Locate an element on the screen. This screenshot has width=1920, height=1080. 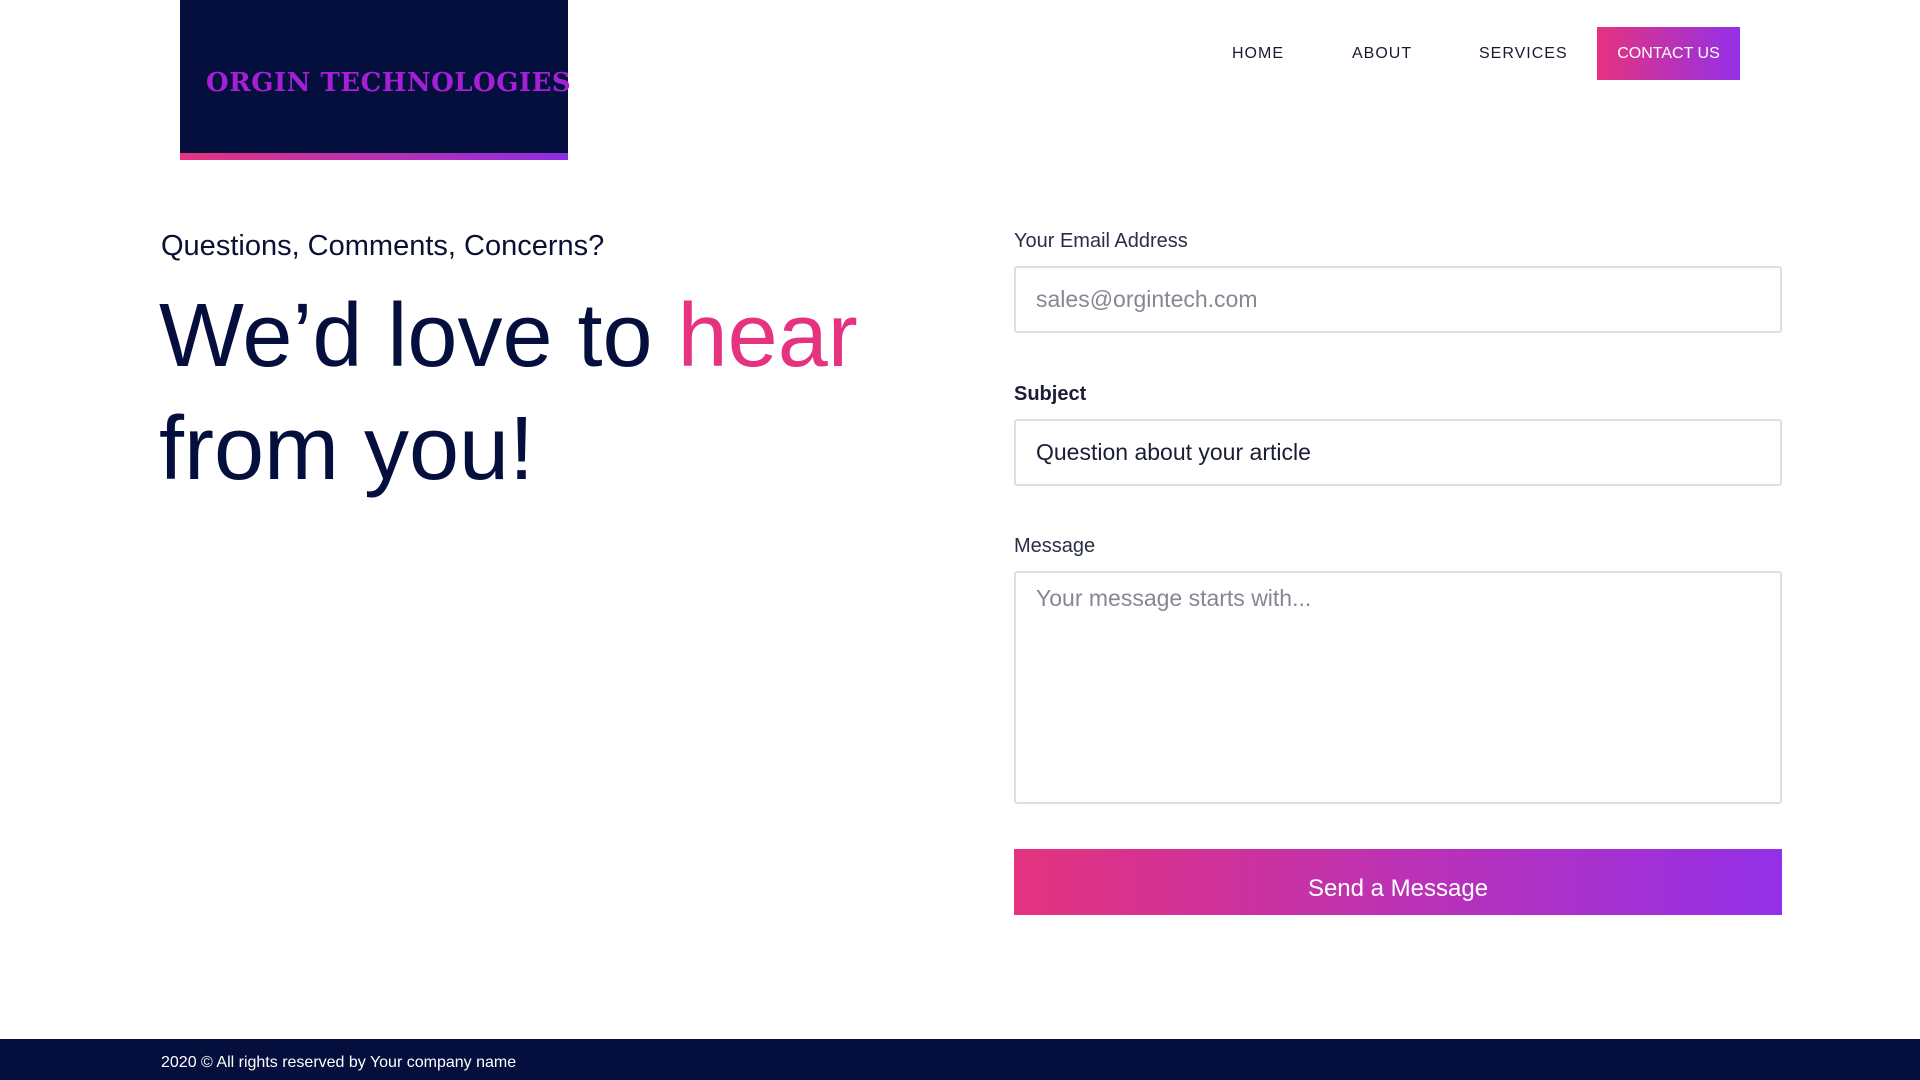
email-label: Your Email Address is located at coordinates (1101, 241).